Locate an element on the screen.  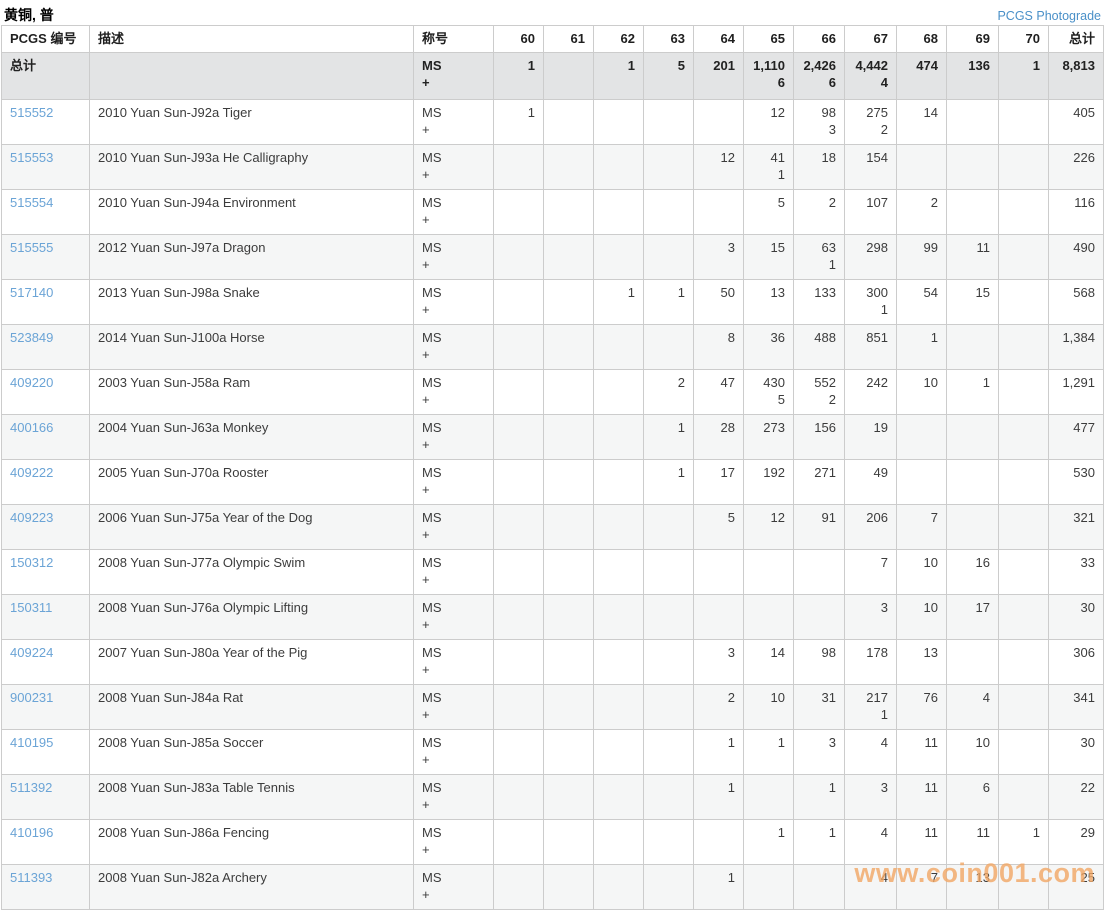
pcgs-number-link: 150312 is located at coordinates (31, 562).